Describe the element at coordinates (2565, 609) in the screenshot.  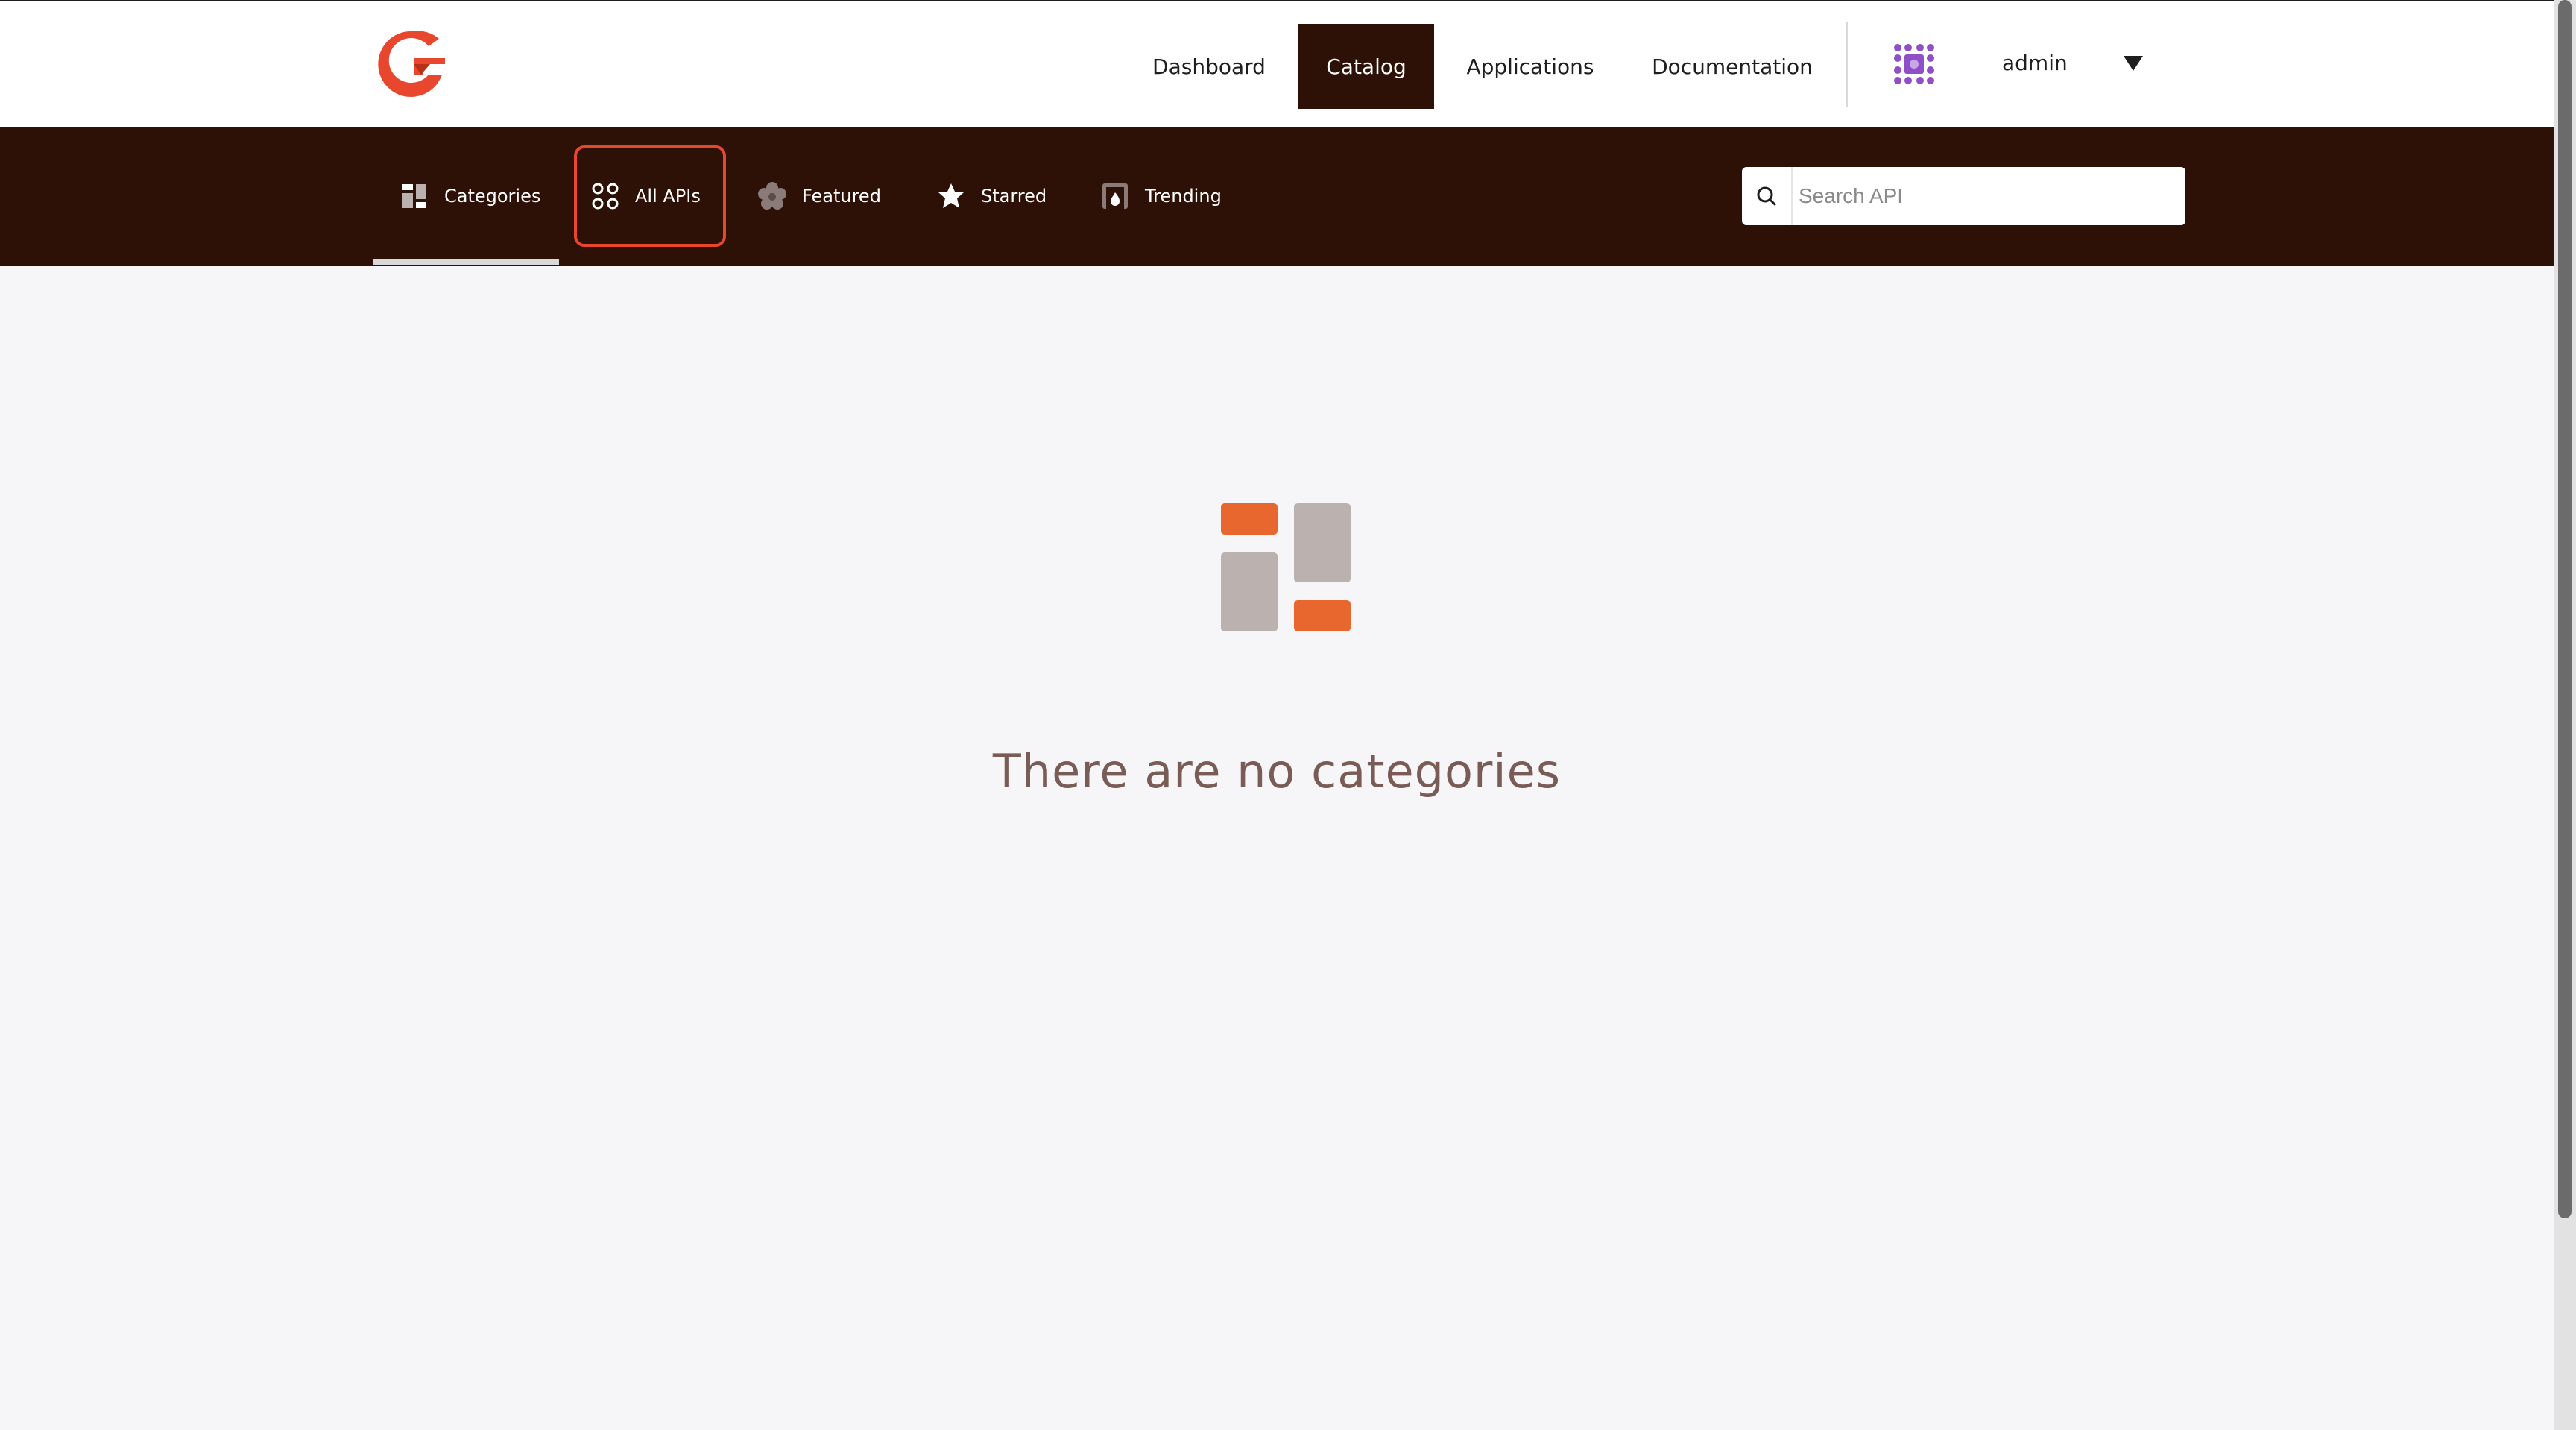
I see `scrollbar-thumb` at that location.